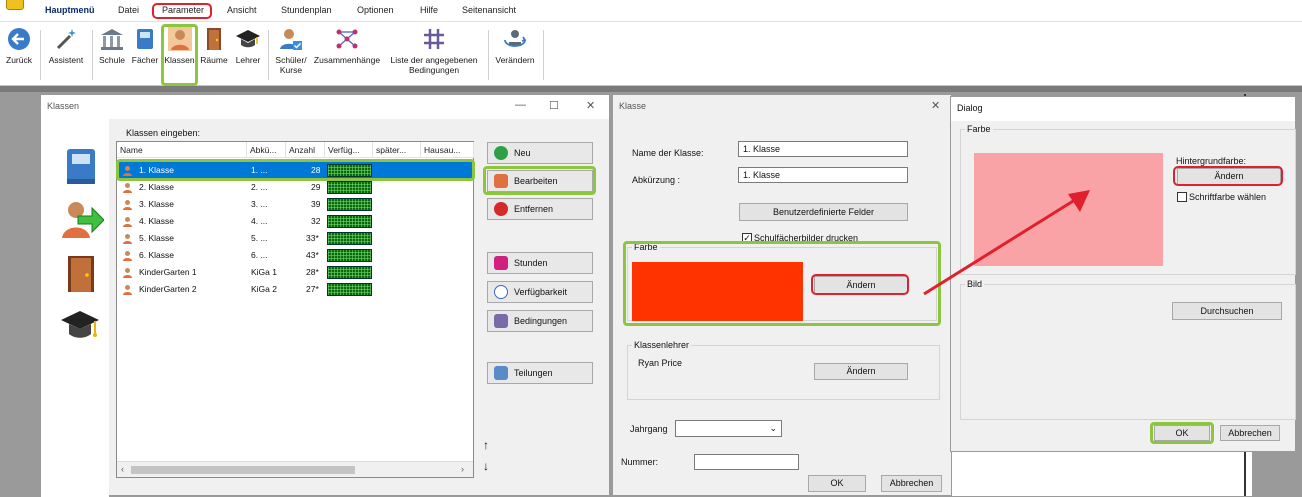 This screenshot has width=1302, height=497. Describe the element at coordinates (515, 38) in the screenshot. I see `refresh-person-icon` at that location.